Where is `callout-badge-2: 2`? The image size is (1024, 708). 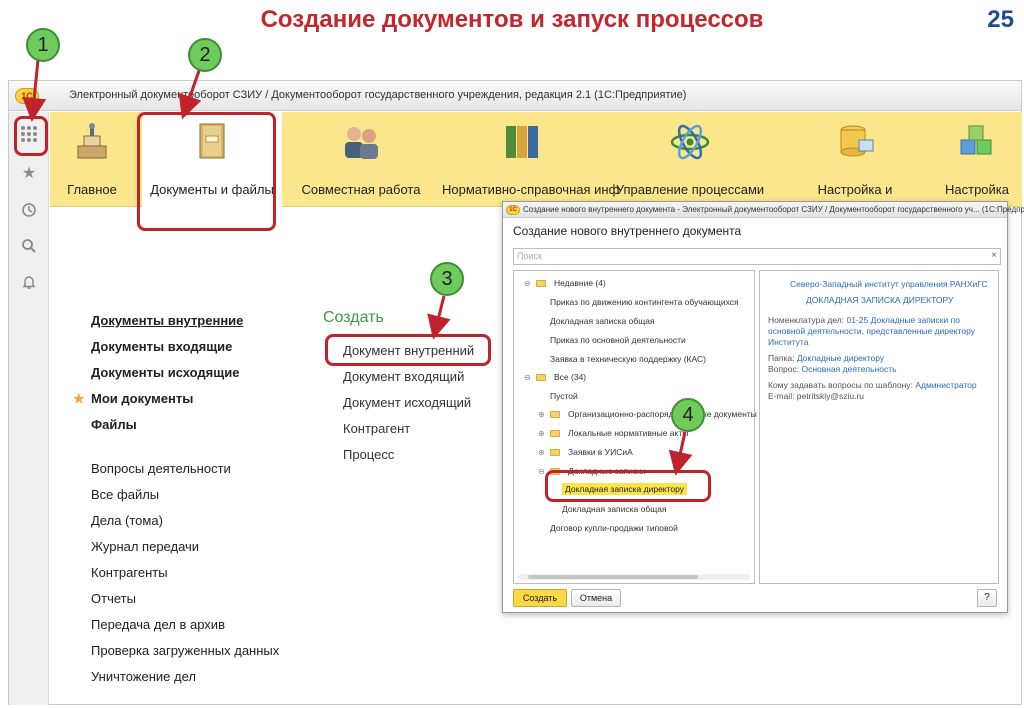 callout-badge-2: 2 is located at coordinates (205, 55).